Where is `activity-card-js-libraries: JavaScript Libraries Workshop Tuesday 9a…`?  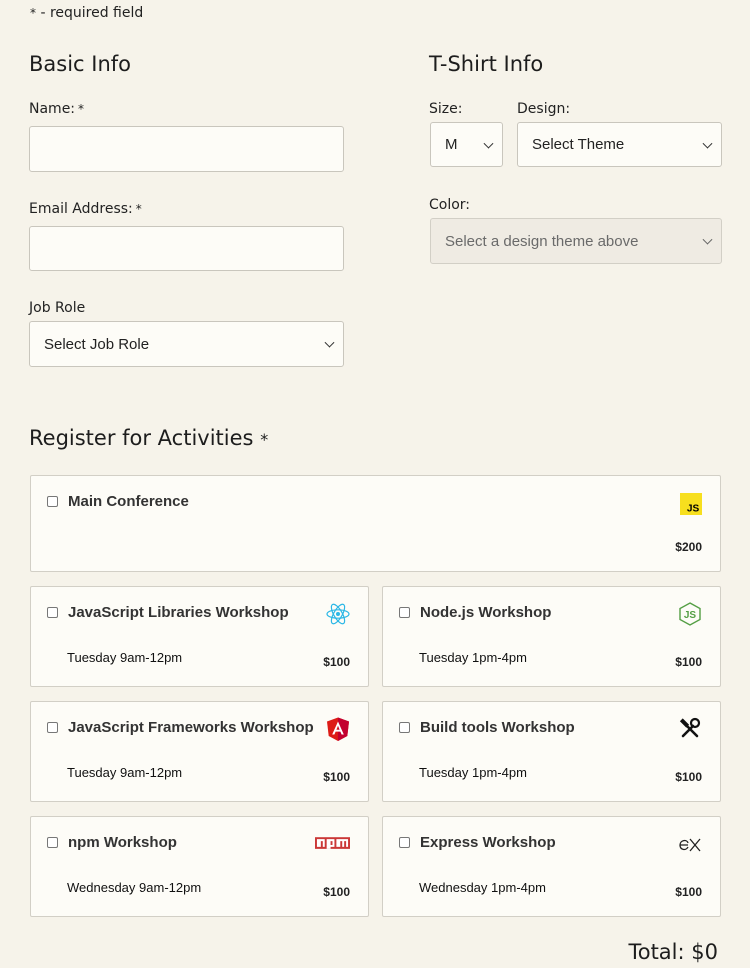
activity-card-js-libraries: JavaScript Libraries Workshop Tuesday 9a… is located at coordinates (199, 636).